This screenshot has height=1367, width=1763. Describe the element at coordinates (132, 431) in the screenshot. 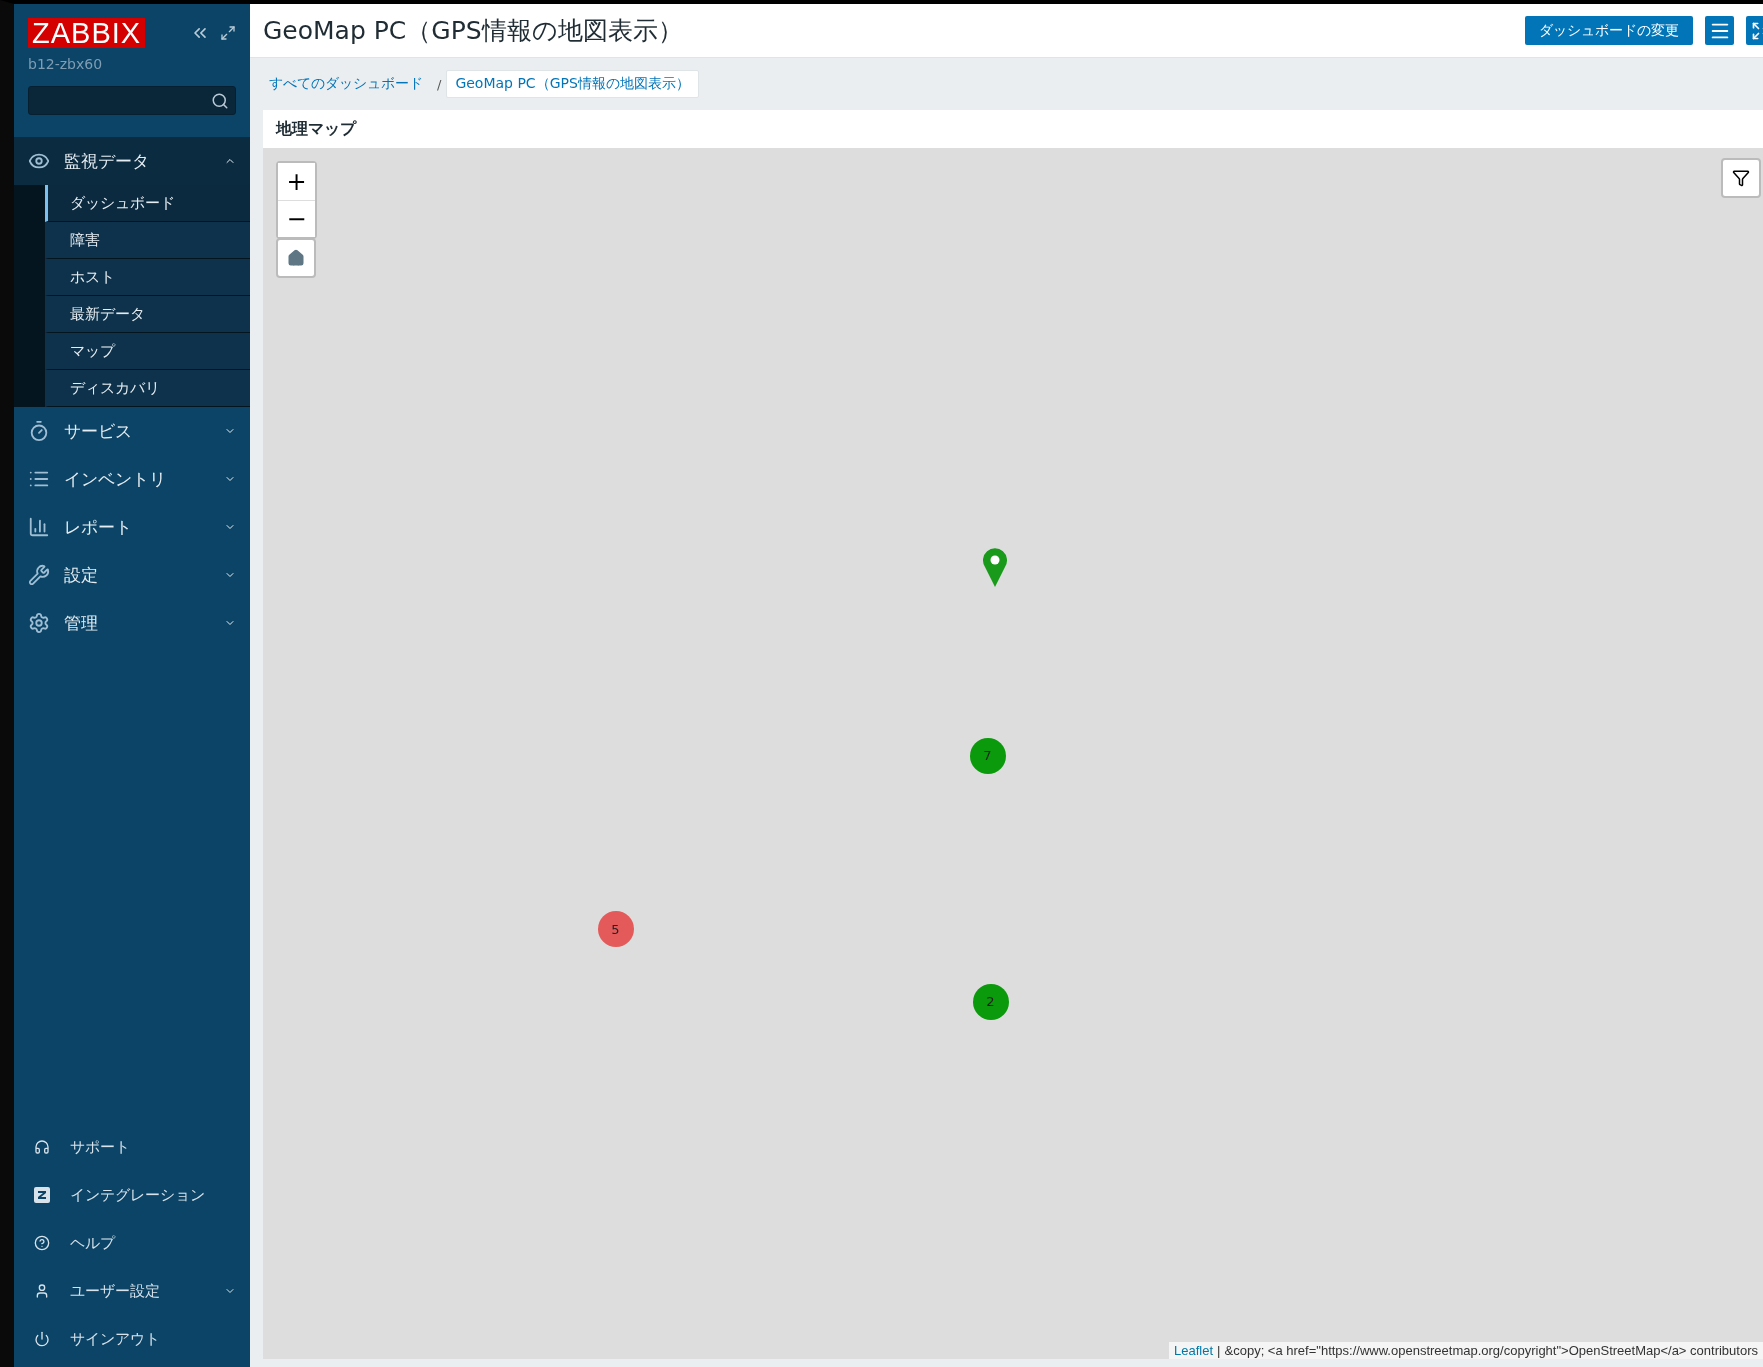

I see `menu-section: サービス` at that location.